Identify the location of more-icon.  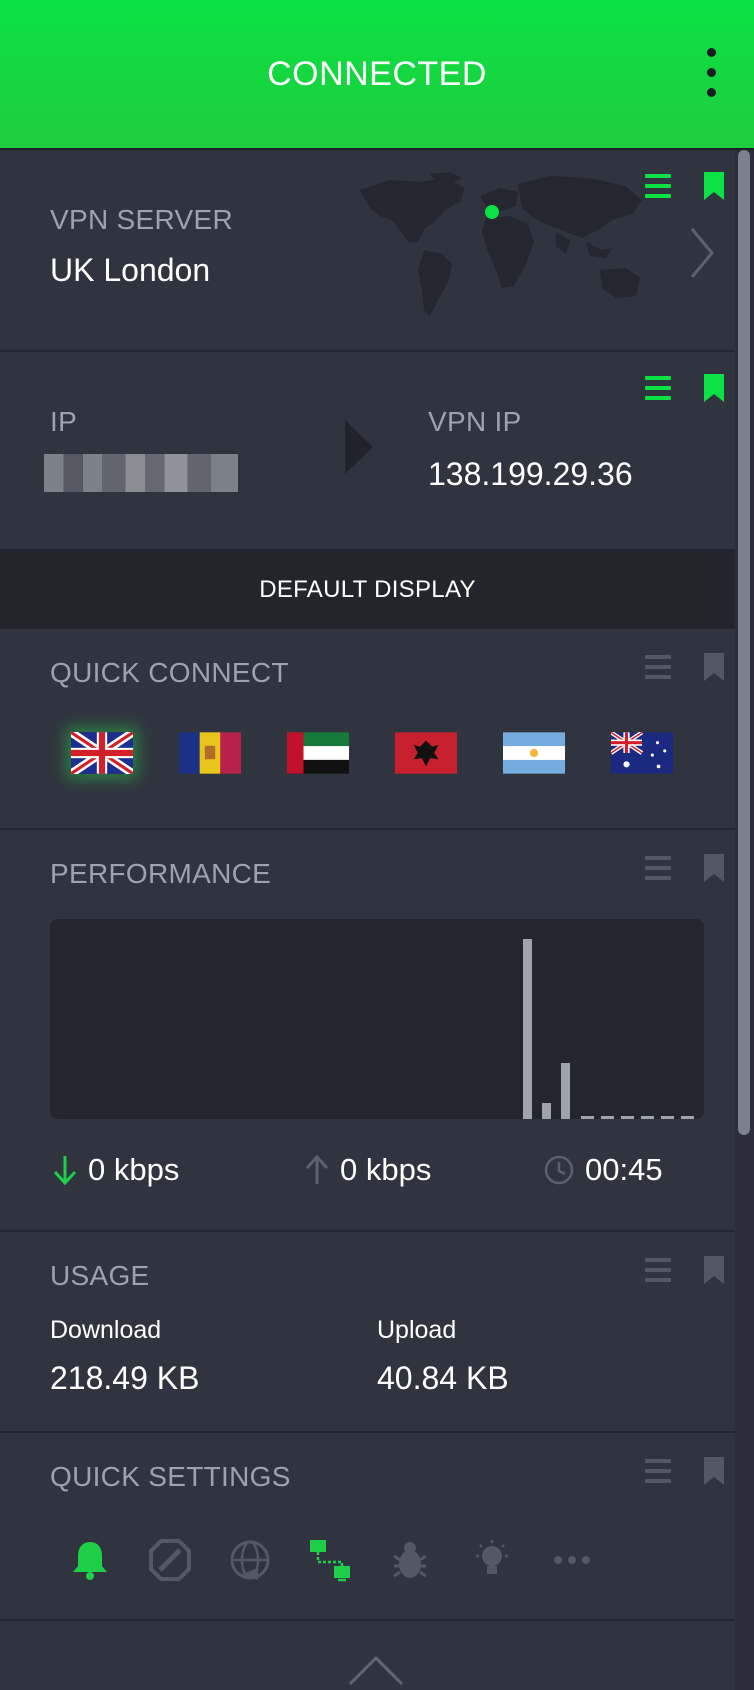
(572, 1560).